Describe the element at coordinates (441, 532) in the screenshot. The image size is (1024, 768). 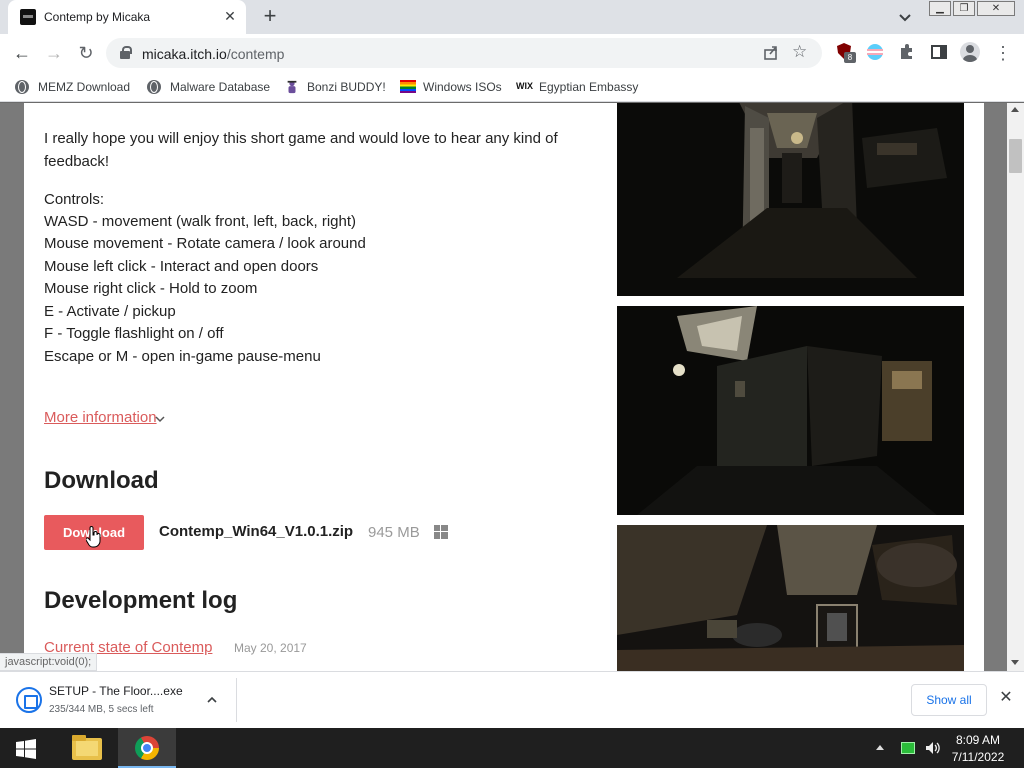
I see `windows-platform-icon` at that location.